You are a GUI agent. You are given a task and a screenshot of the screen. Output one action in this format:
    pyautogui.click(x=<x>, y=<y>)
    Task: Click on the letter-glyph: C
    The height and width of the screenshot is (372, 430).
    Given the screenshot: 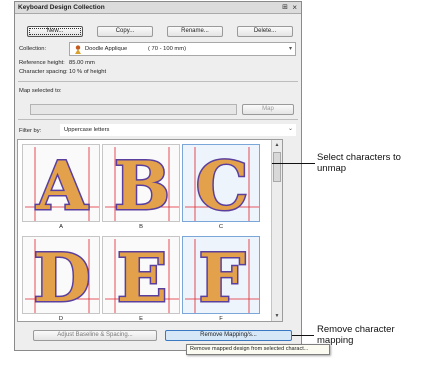 What is the action you would take?
    pyautogui.click(x=222, y=185)
    